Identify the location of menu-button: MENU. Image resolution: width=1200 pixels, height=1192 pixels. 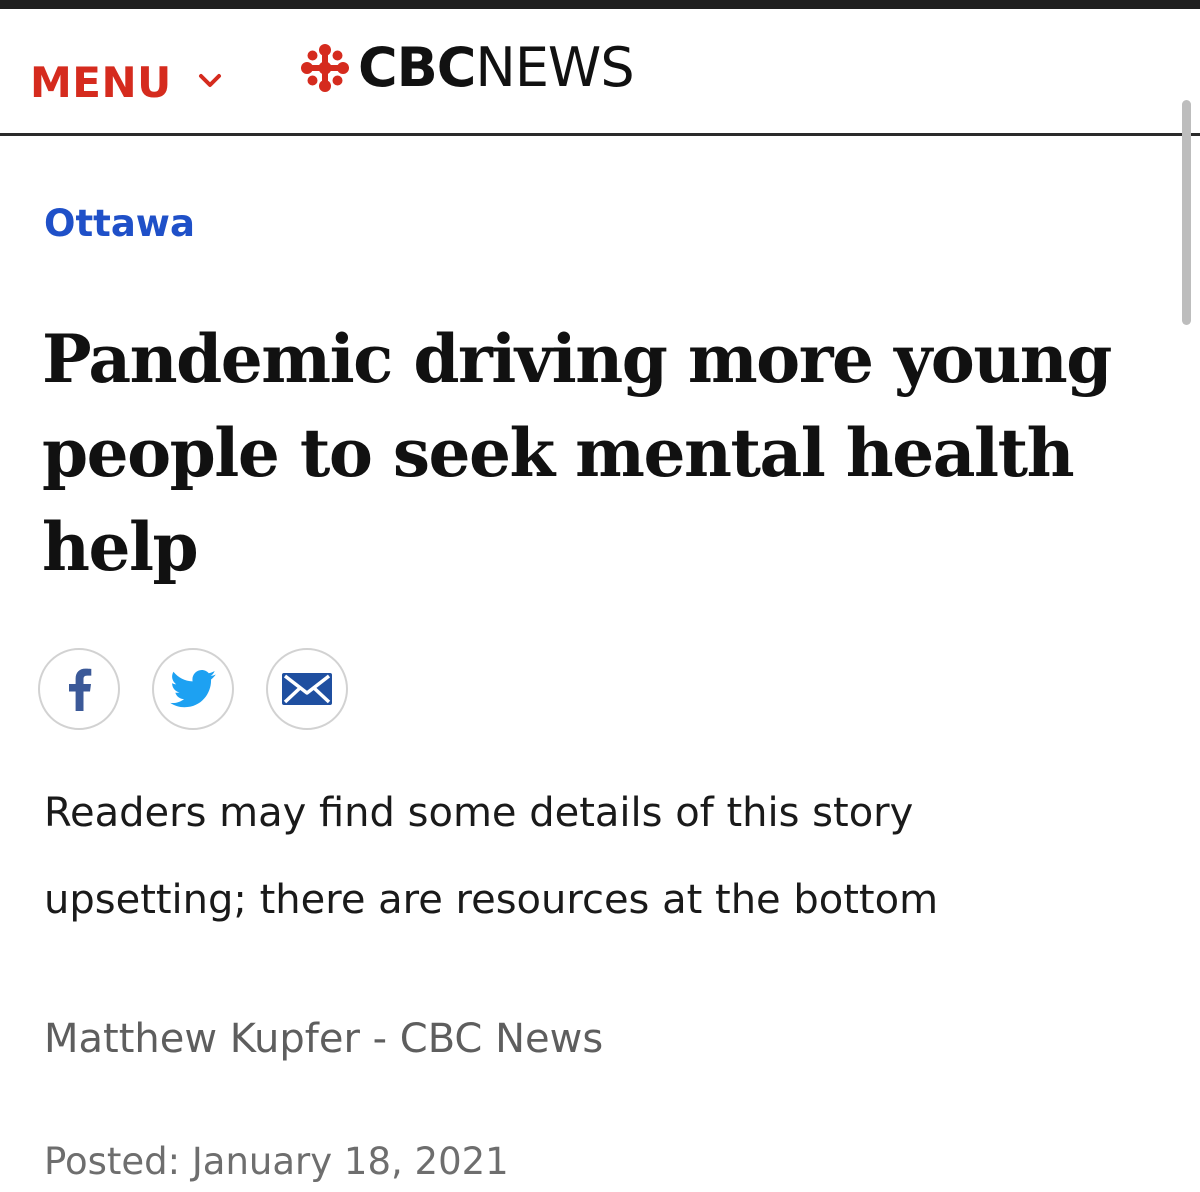
(126, 83).